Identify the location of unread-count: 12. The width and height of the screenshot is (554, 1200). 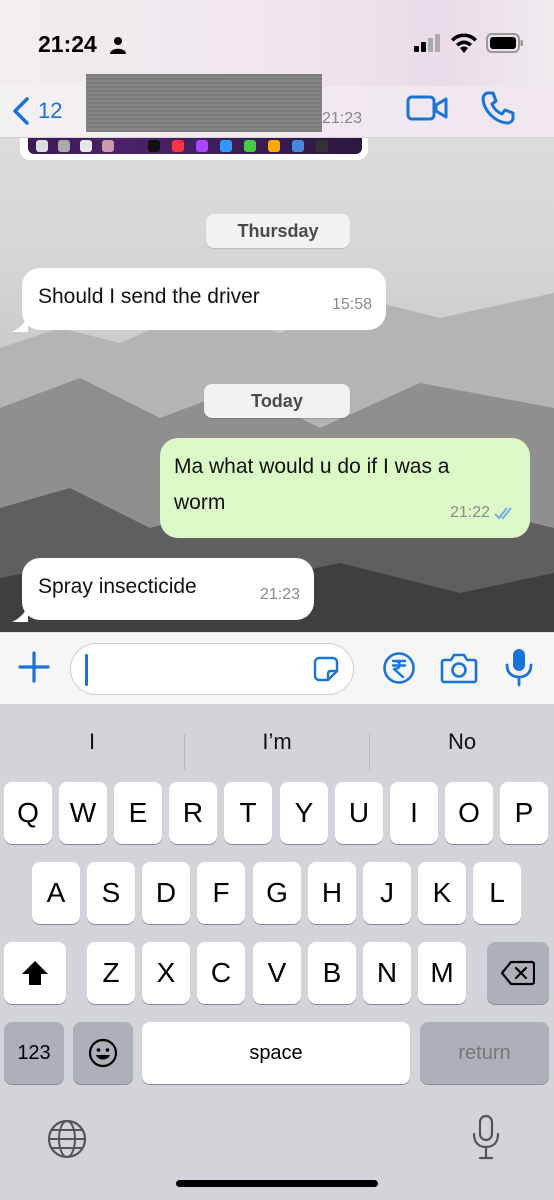
(50, 110).